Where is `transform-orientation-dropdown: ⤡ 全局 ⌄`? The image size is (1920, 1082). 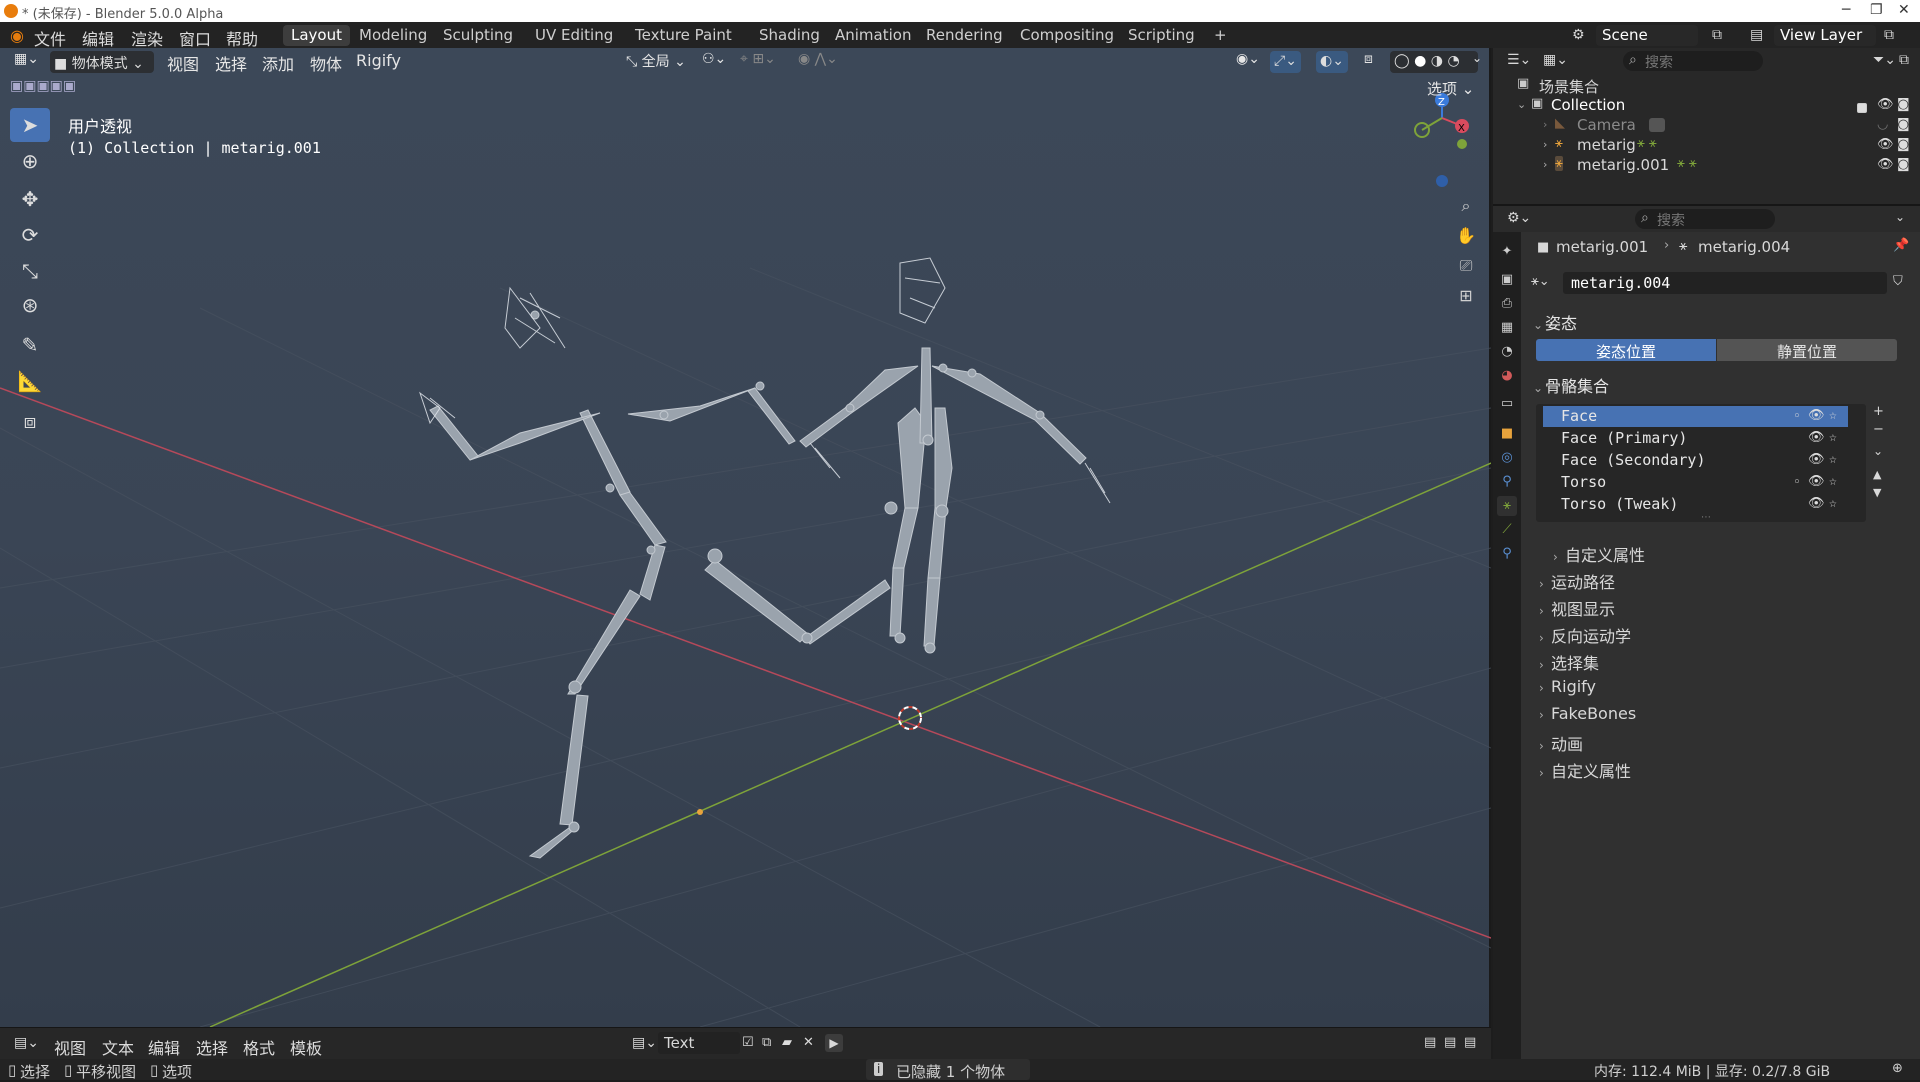
transform-orientation-dropdown: ⤡ 全局 ⌄ is located at coordinates (656, 61).